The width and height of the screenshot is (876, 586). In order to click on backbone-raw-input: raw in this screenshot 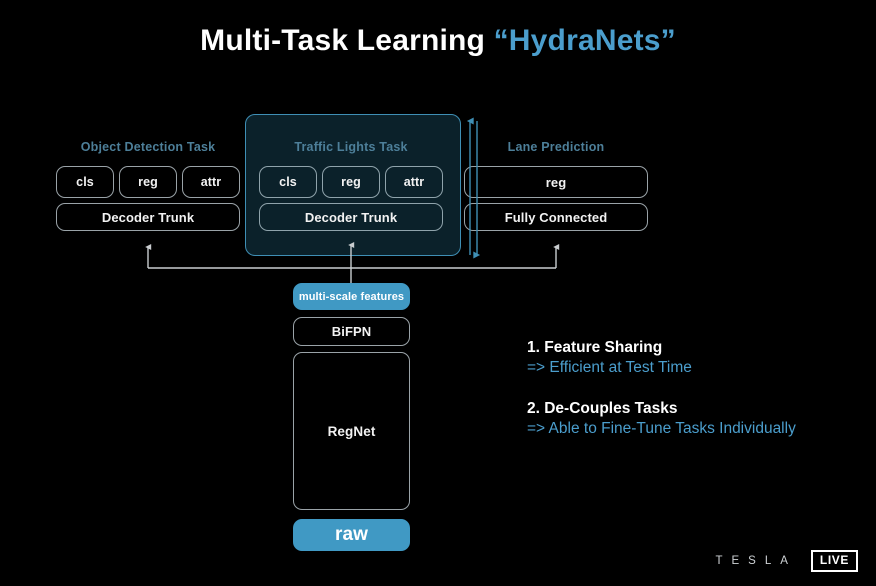, I will do `click(351, 535)`.